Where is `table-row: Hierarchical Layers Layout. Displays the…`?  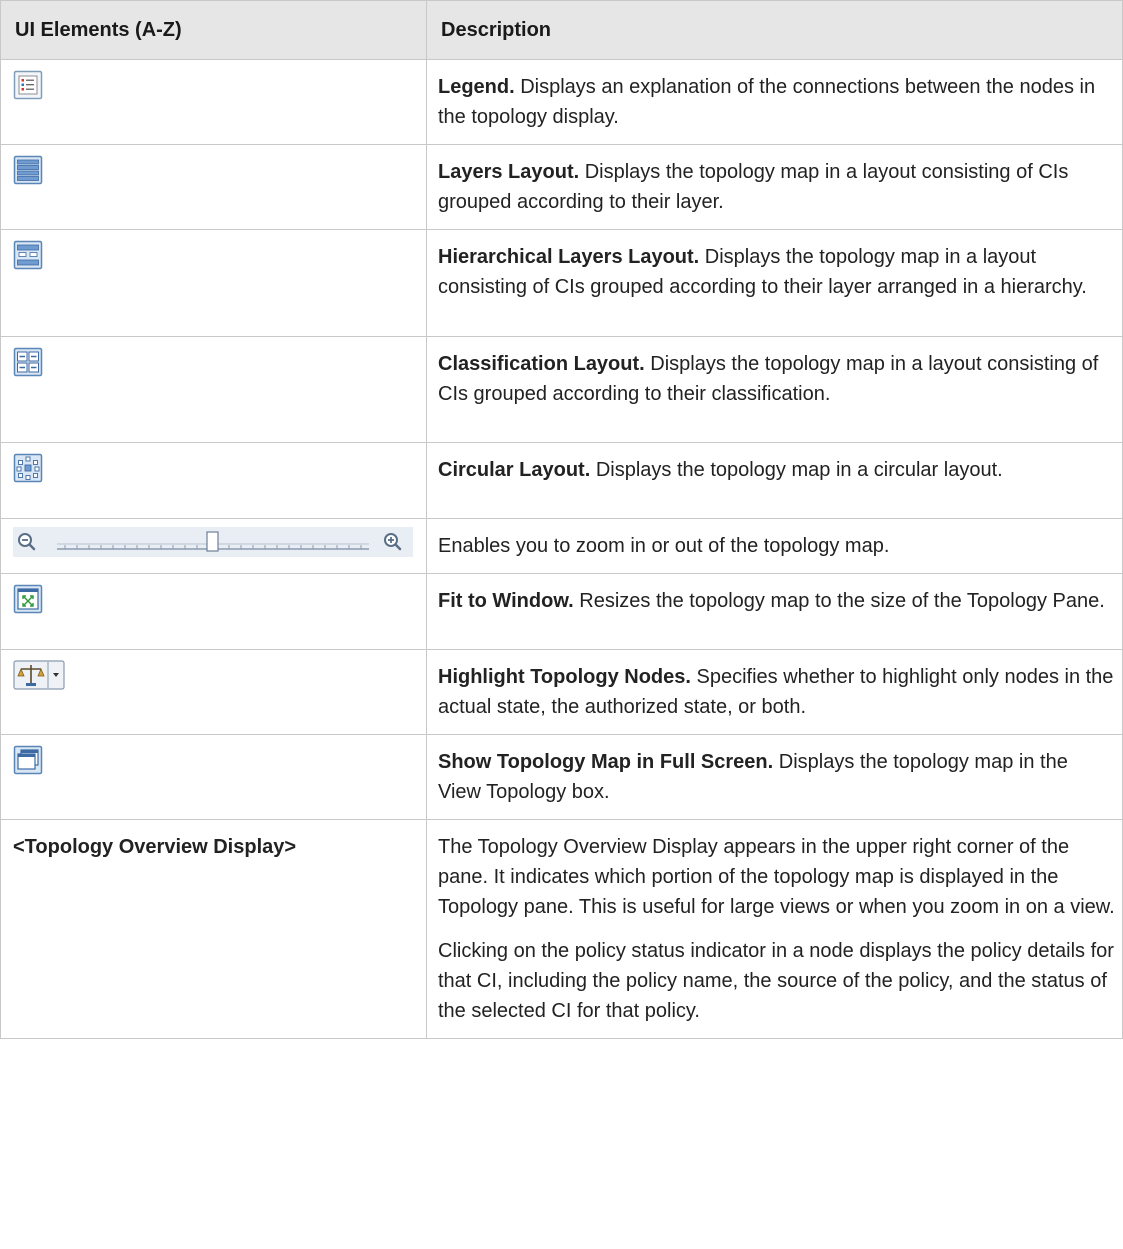 table-row: Hierarchical Layers Layout. Displays the… is located at coordinates (561, 283).